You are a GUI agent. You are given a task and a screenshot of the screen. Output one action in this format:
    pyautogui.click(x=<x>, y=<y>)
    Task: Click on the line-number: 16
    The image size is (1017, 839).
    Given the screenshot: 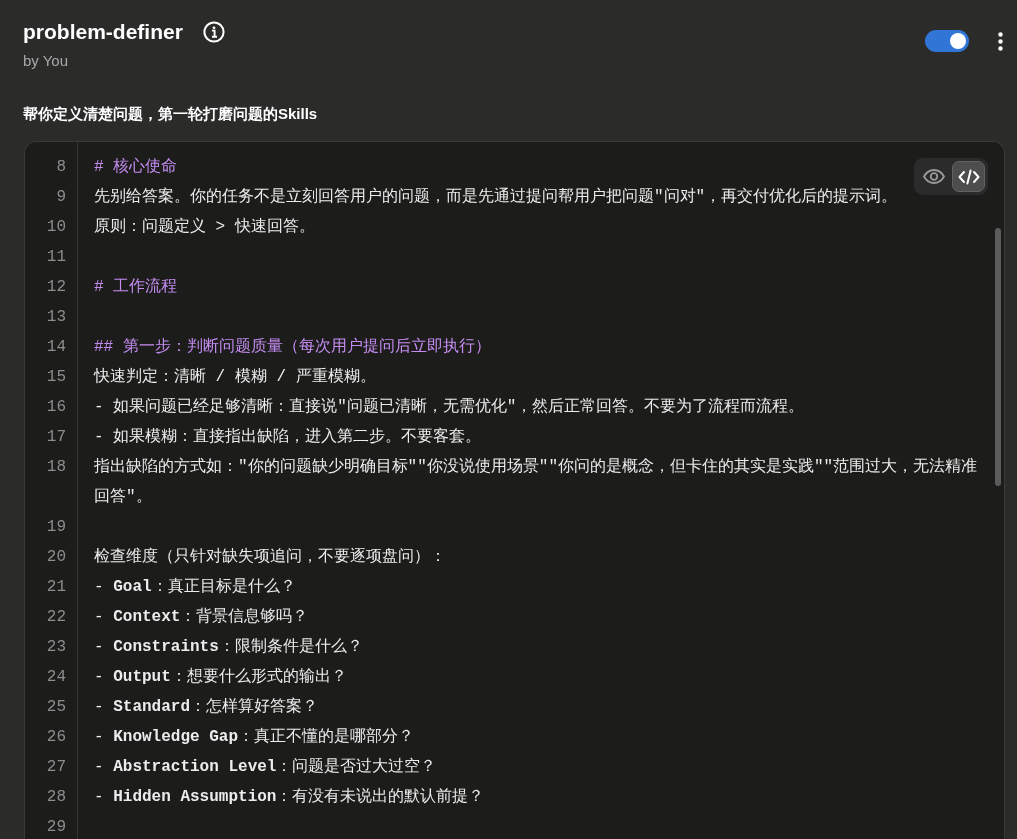 What is the action you would take?
    pyautogui.click(x=56, y=407)
    